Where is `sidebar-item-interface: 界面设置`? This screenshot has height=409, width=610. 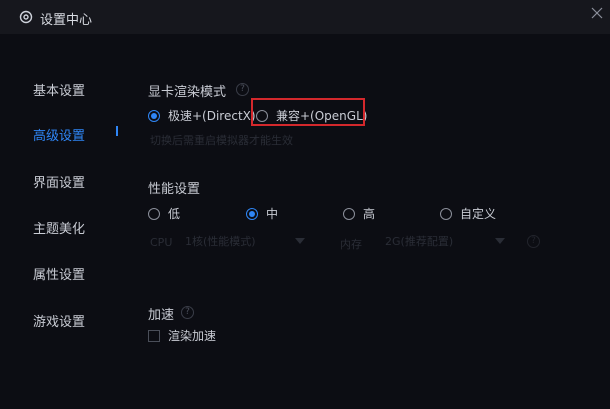 sidebar-item-interface: 界面设置 is located at coordinates (59, 181).